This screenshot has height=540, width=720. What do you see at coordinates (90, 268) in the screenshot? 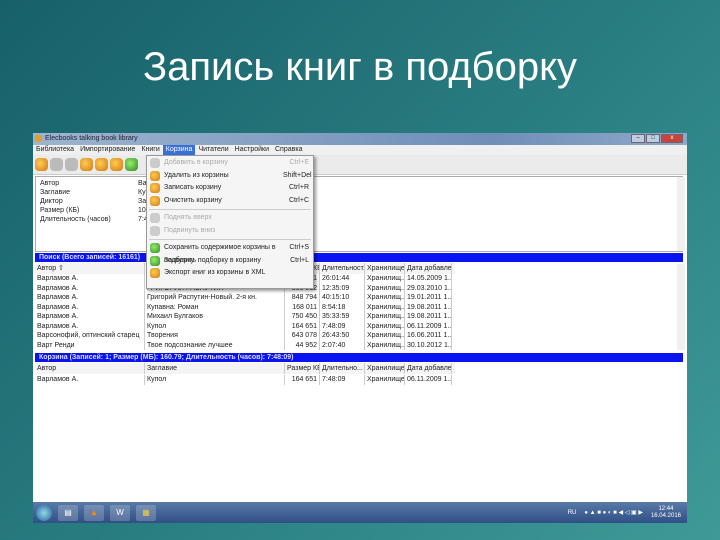
I see `column-header: Автор ⇧` at bounding box center [90, 268].